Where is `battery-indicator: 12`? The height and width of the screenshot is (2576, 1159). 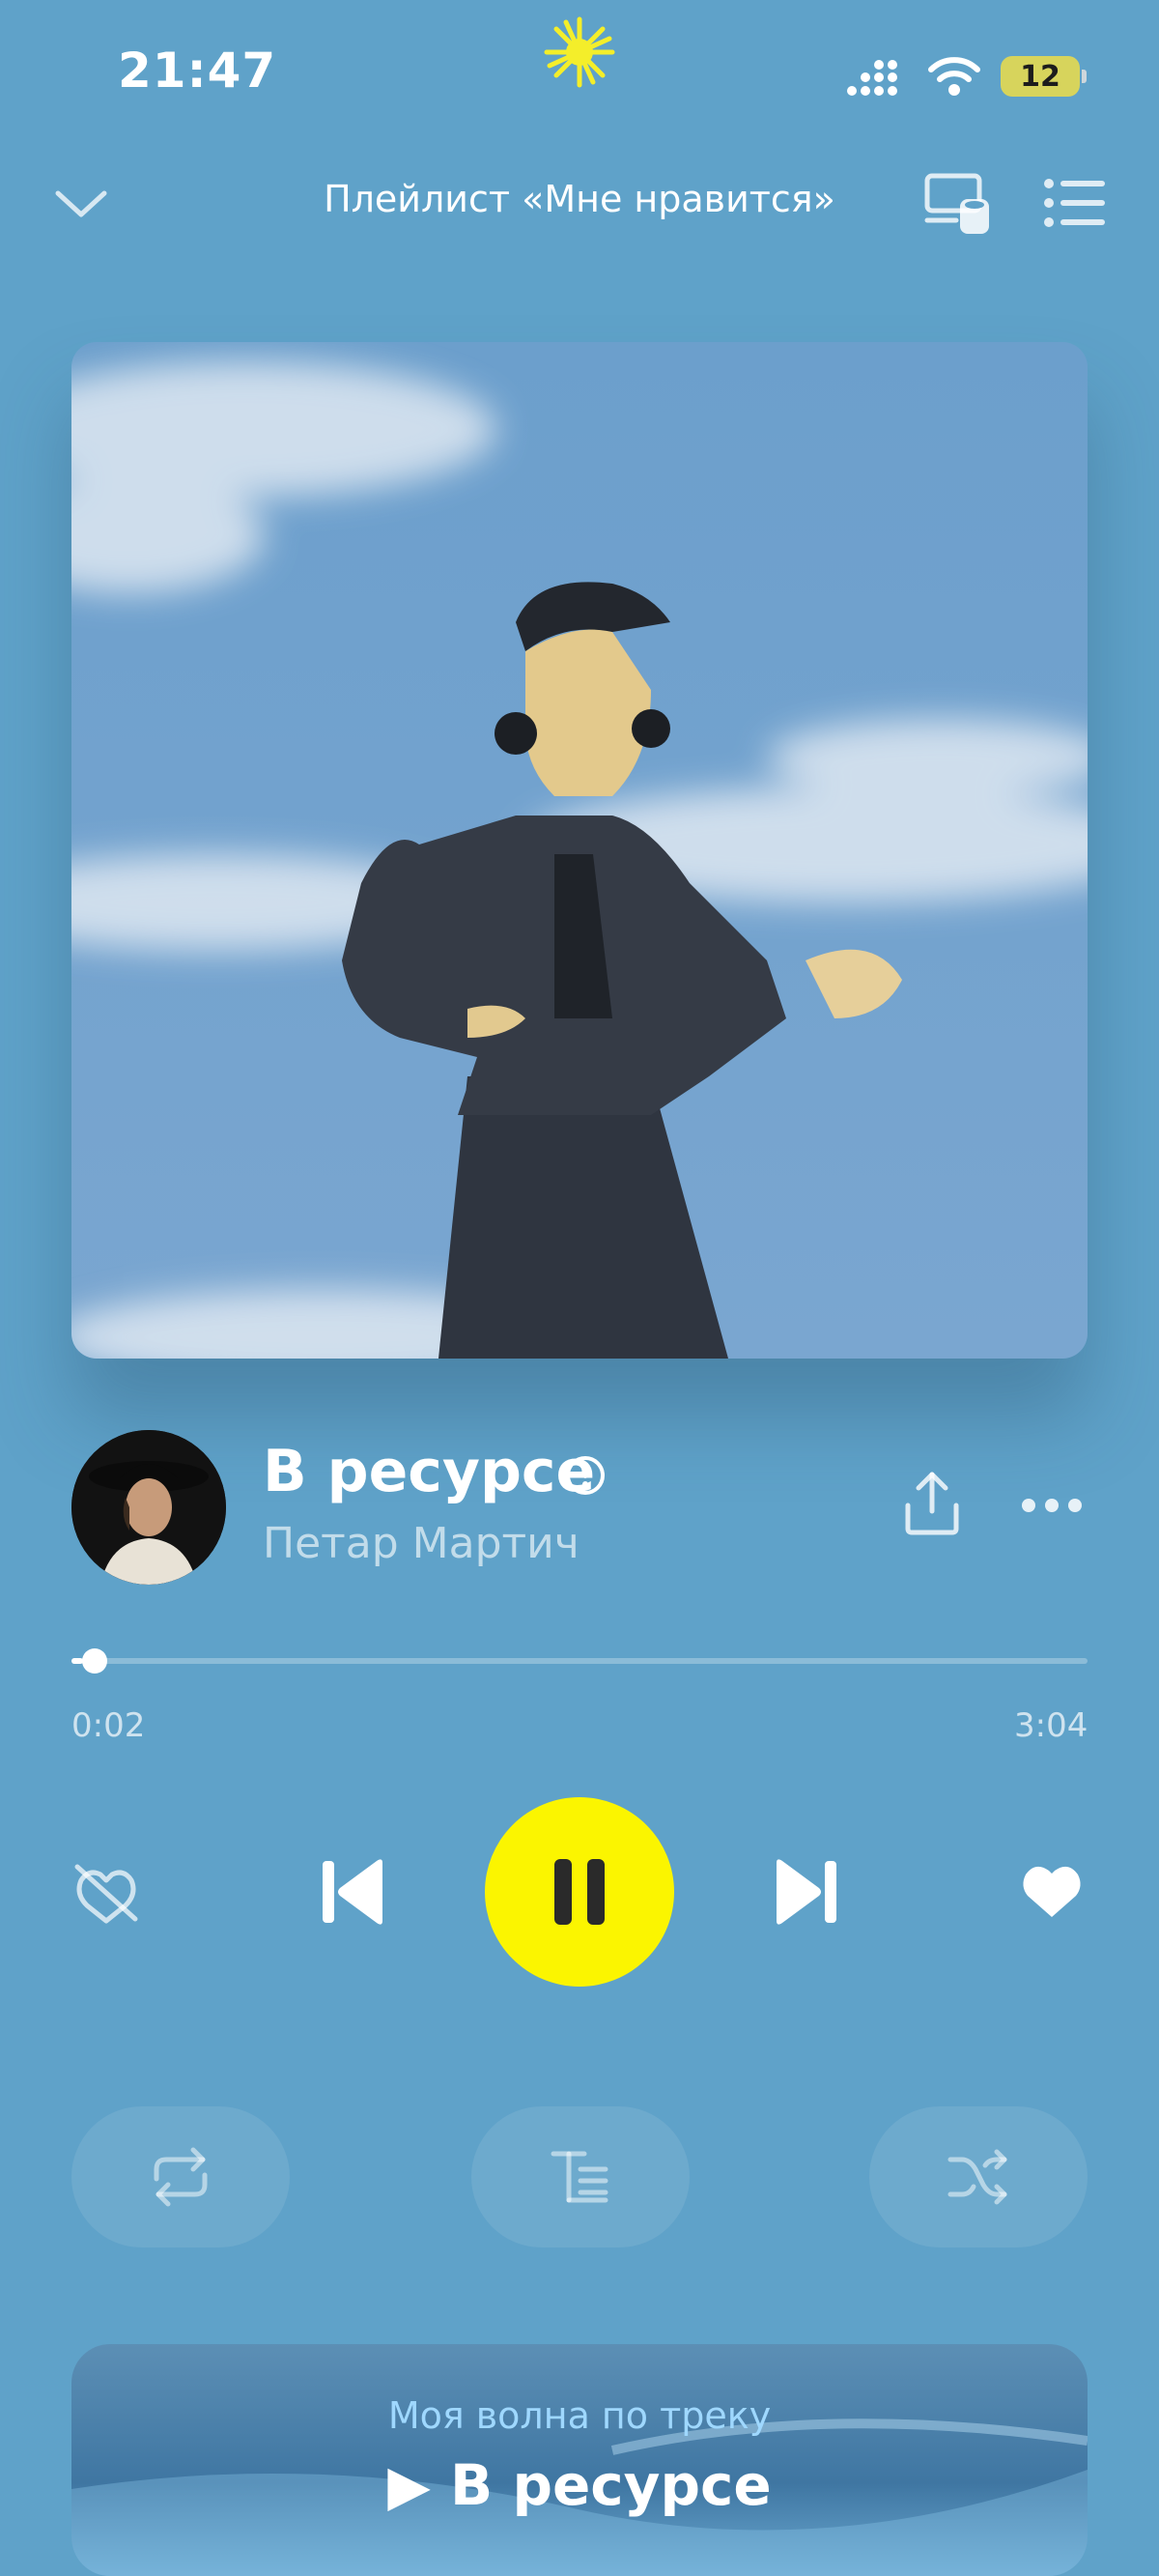 battery-indicator: 12 is located at coordinates (1041, 77).